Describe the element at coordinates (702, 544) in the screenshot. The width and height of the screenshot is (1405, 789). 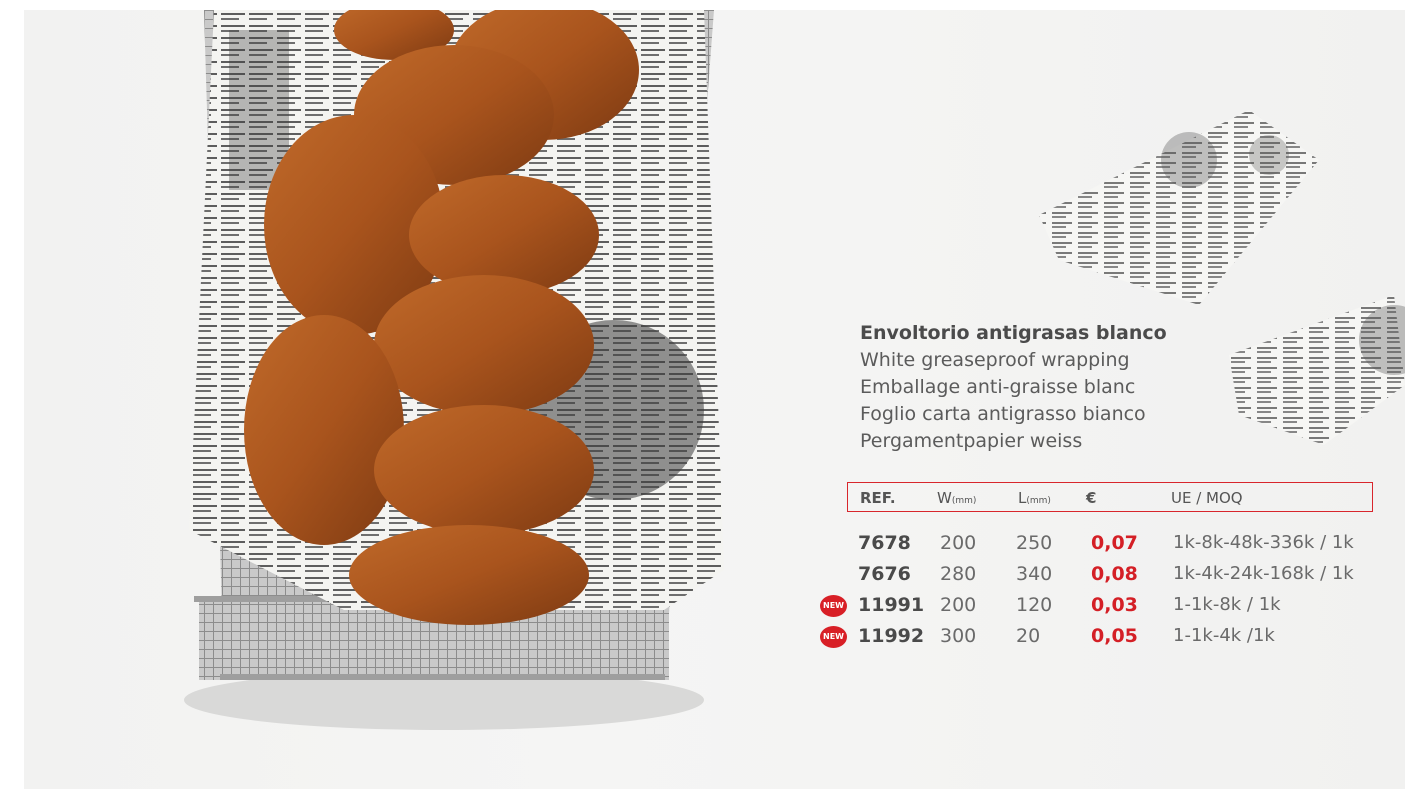
I see `table-row: 7678 200 250 0,07 1k-8k-48k-336k / 1k` at that location.